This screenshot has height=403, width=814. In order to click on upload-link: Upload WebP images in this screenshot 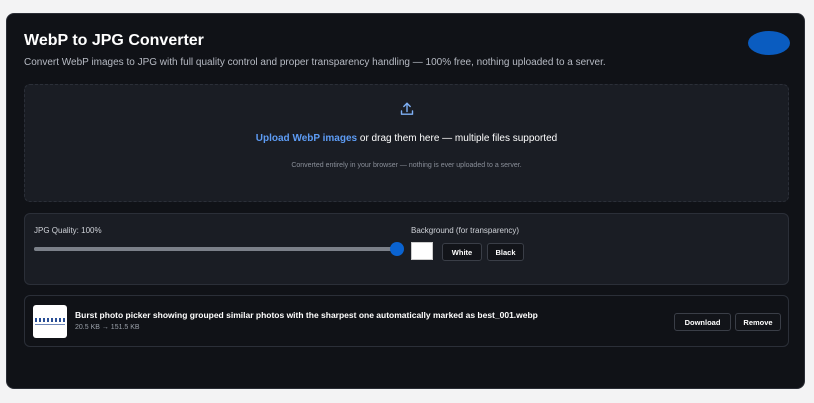, I will do `click(306, 138)`.